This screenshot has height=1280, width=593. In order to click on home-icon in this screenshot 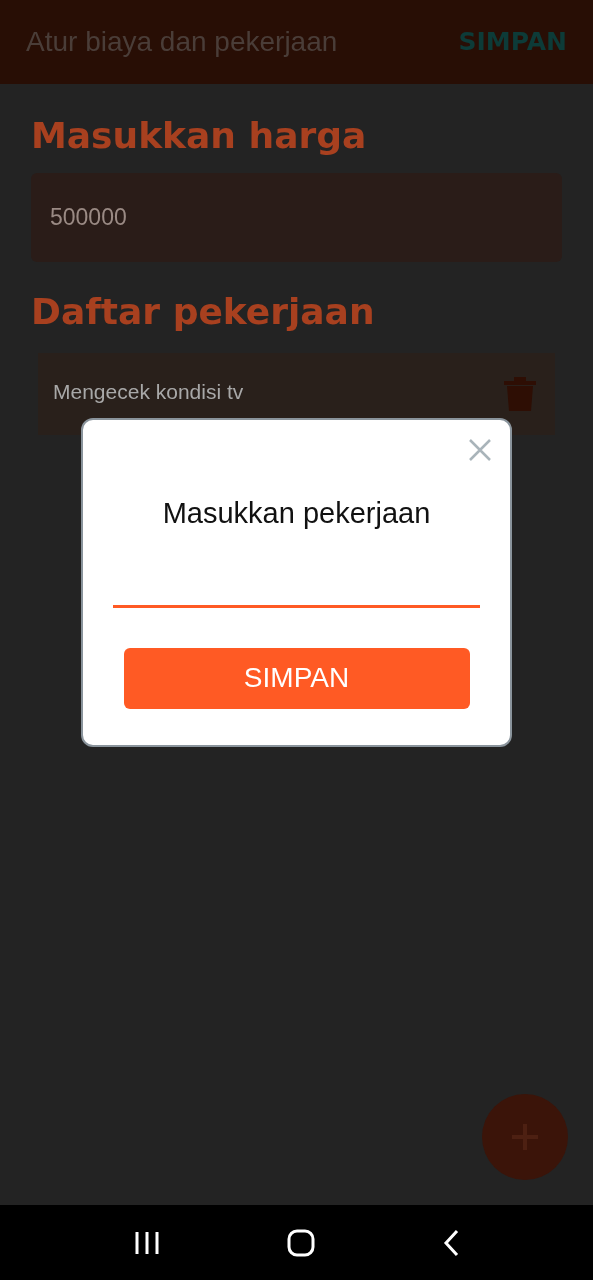, I will do `click(300, 1242)`.